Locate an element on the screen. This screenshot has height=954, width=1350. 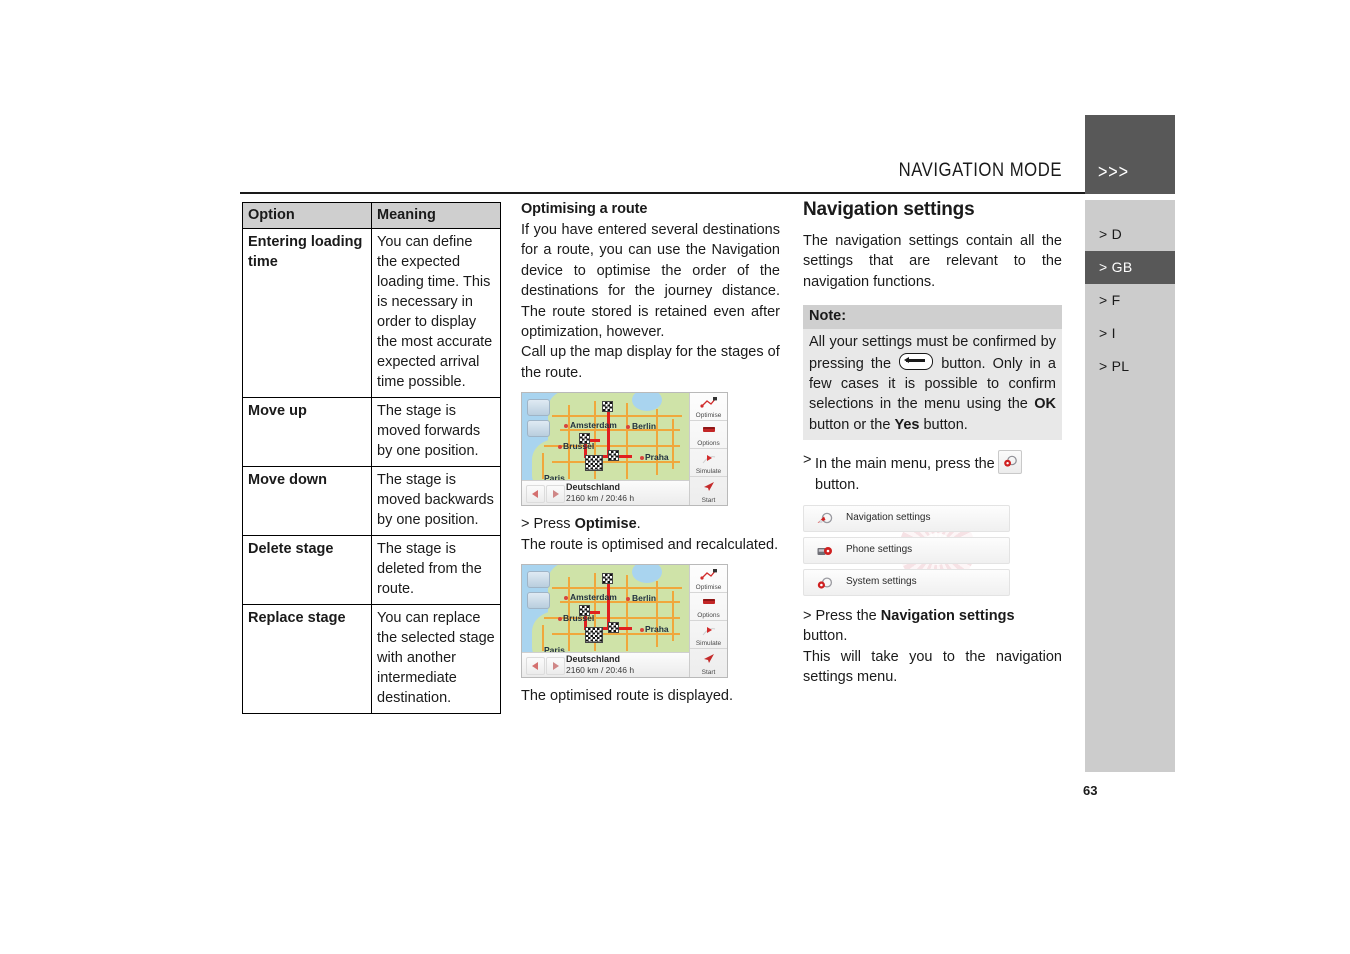
simulate-icon is located at coordinates (708, 631).